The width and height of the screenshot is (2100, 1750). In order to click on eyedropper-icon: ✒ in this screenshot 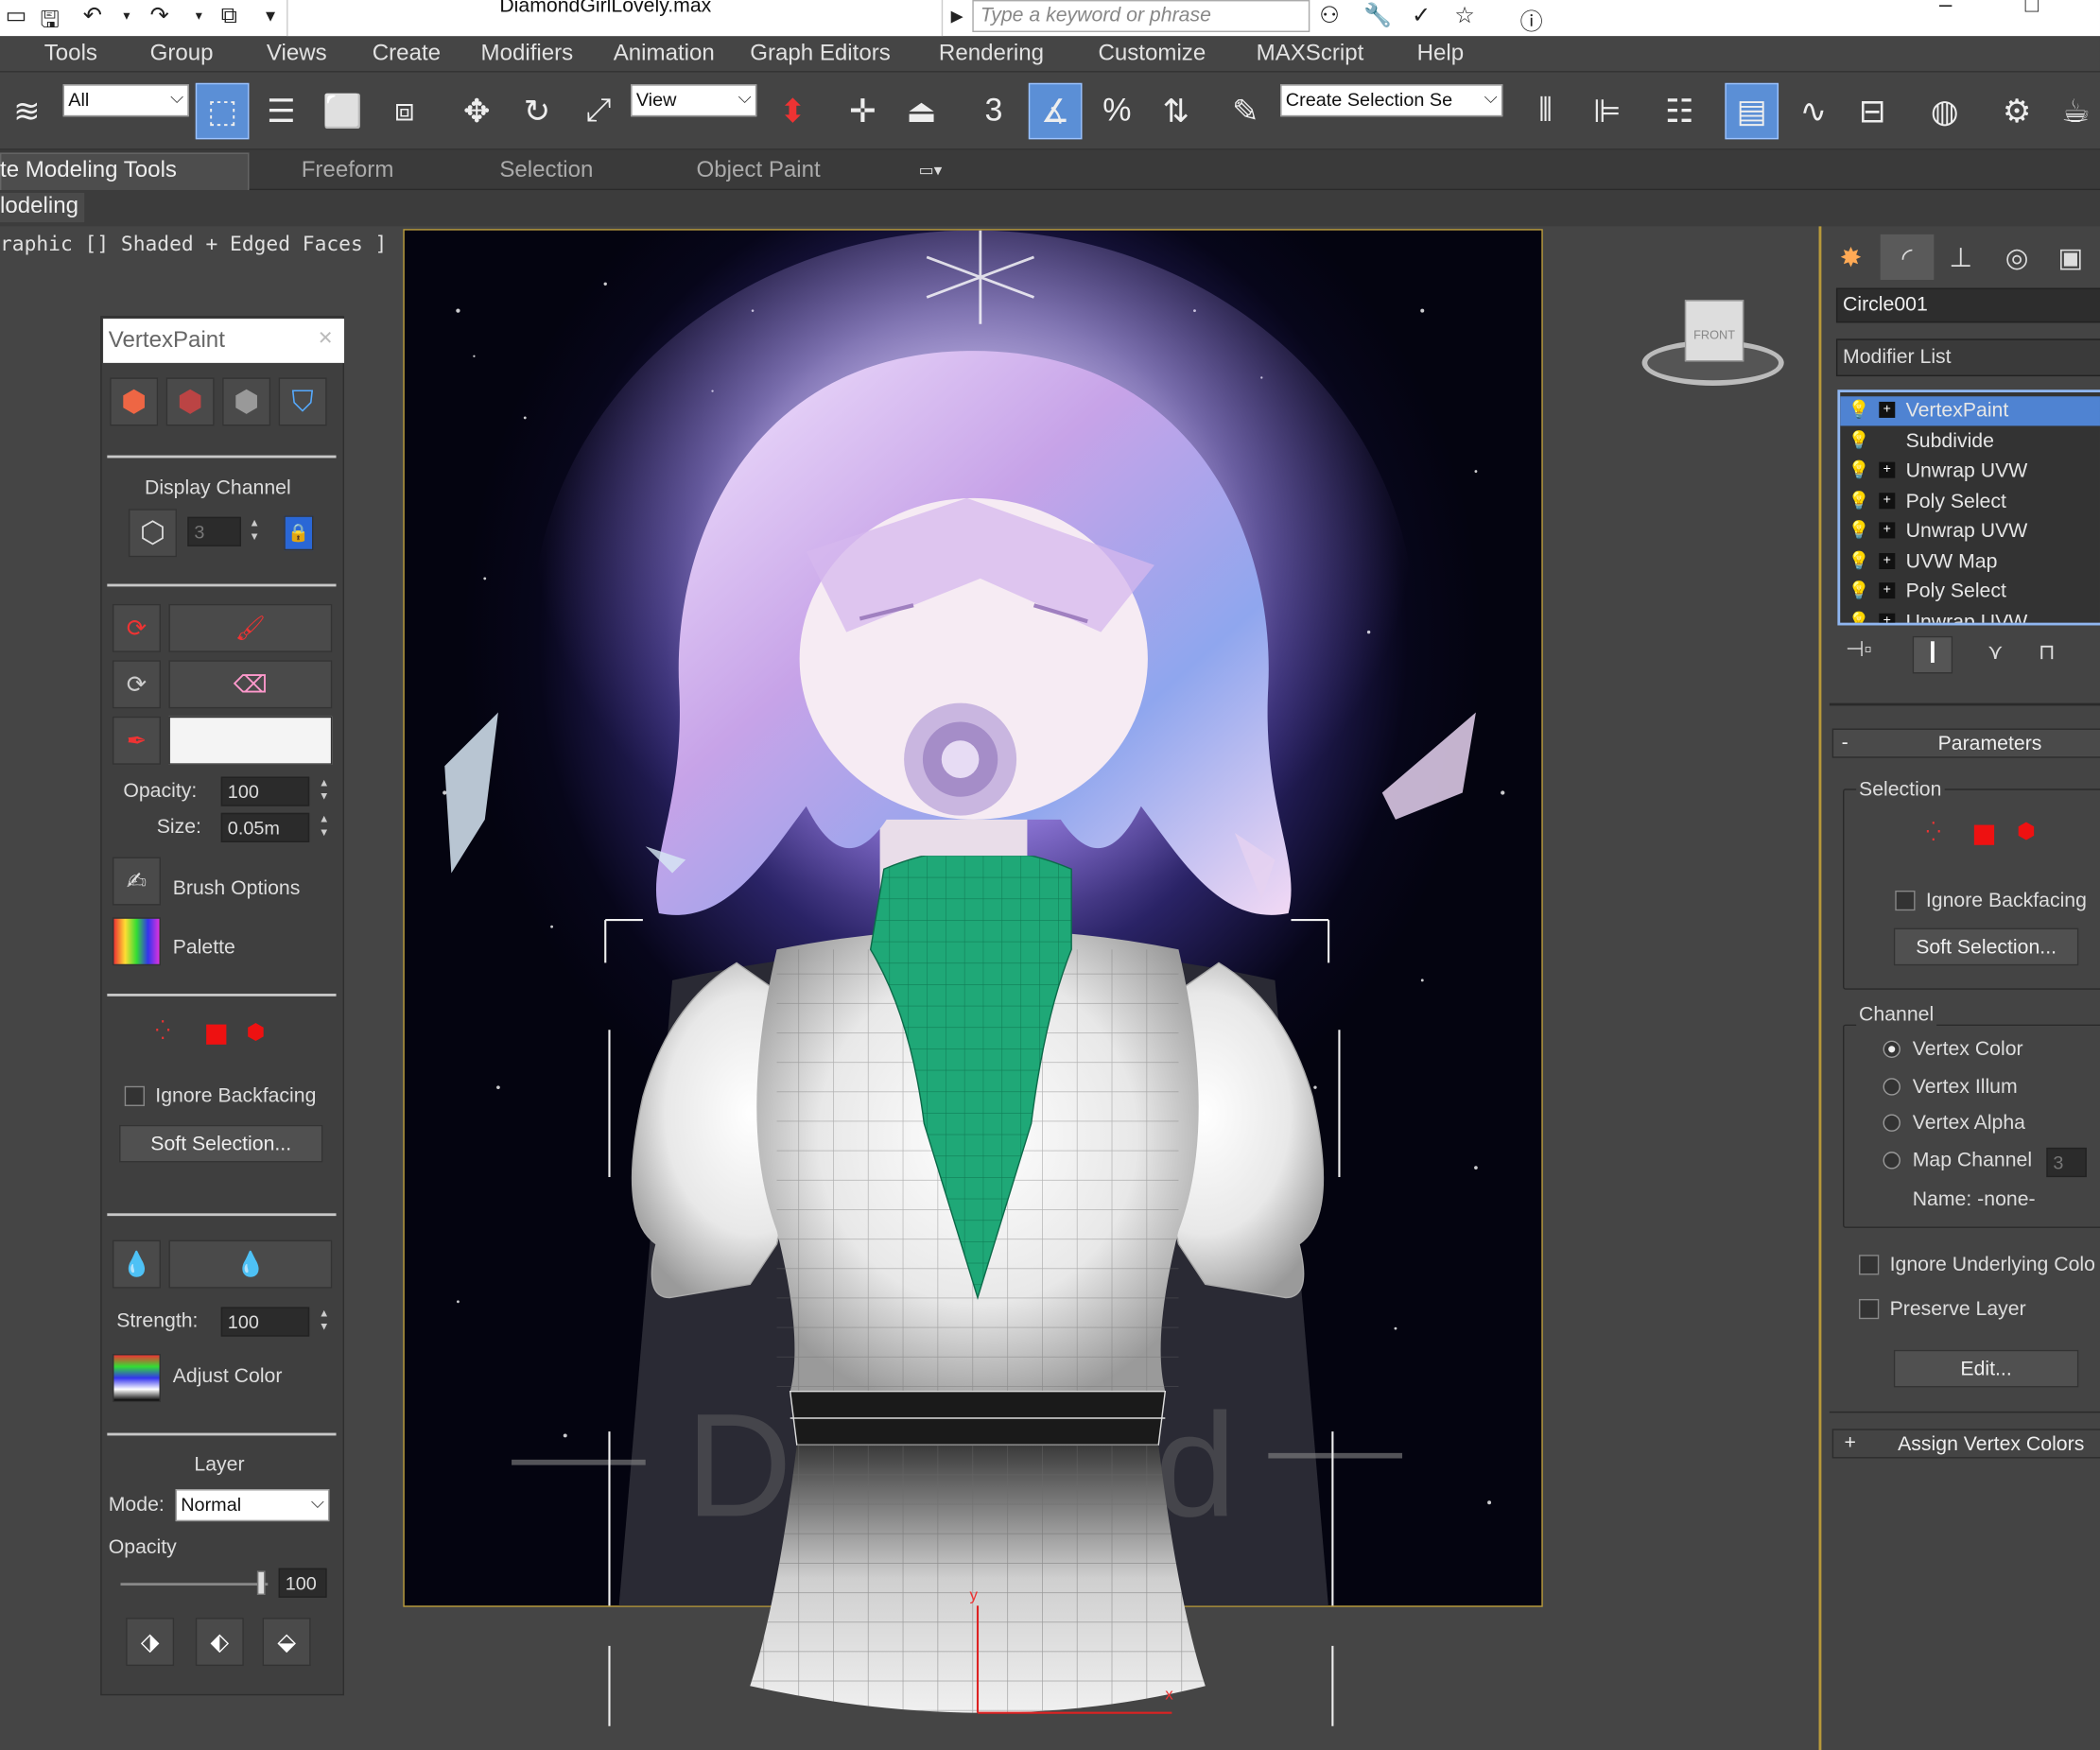, I will do `click(137, 740)`.